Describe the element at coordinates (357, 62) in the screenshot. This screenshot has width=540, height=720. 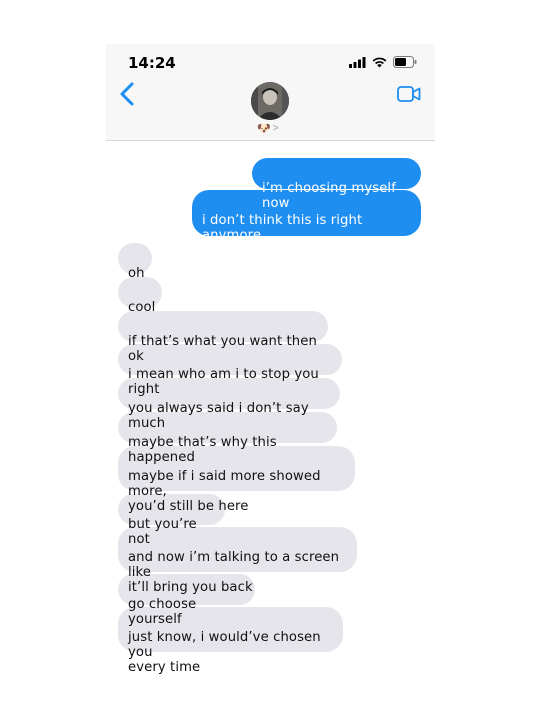
I see `signal-icon` at that location.